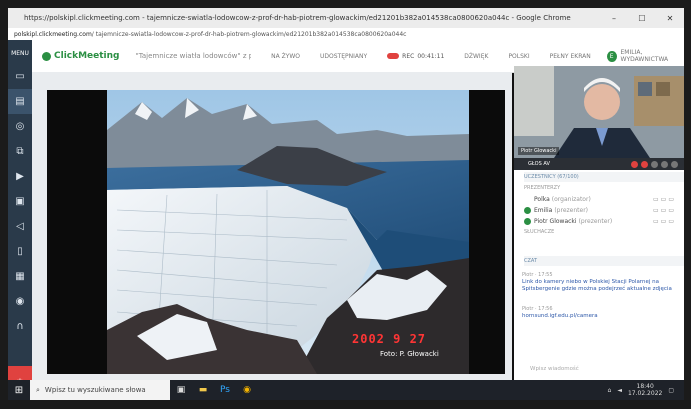  Describe the element at coordinates (645, 386) in the screenshot. I see `clock-time: 18:40` at that location.